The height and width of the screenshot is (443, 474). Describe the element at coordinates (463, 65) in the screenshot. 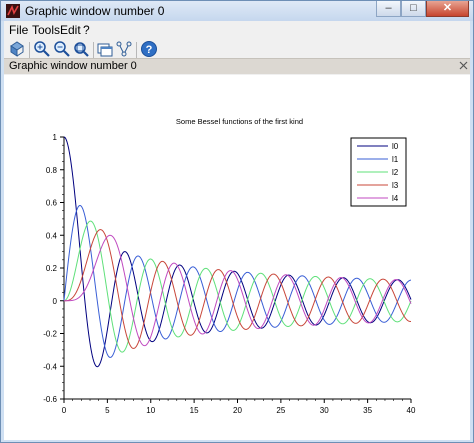

I see `close-icon` at that location.